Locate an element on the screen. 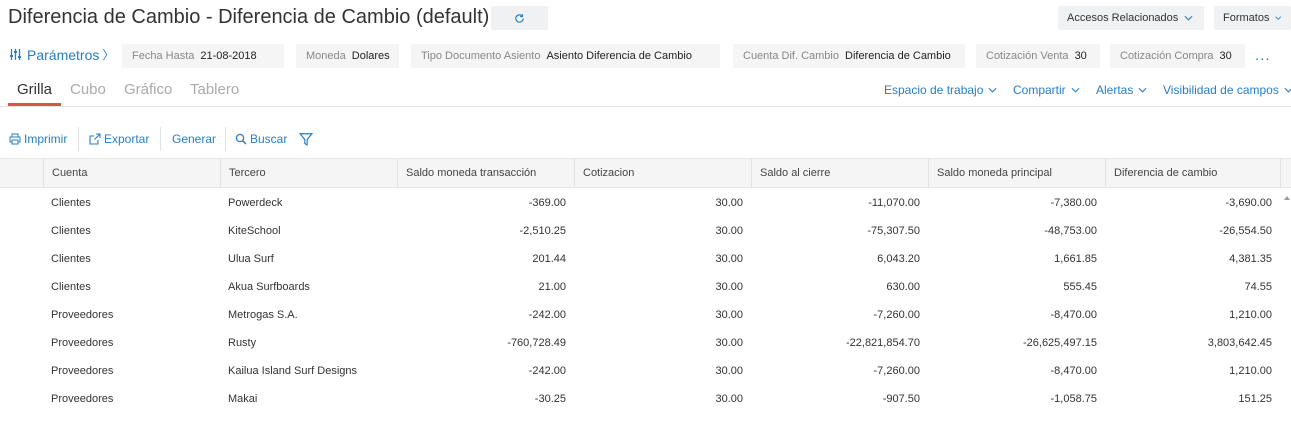 The image size is (1291, 422). cell-saldo-moneda-transaccion: 201.44 is located at coordinates (549, 259).